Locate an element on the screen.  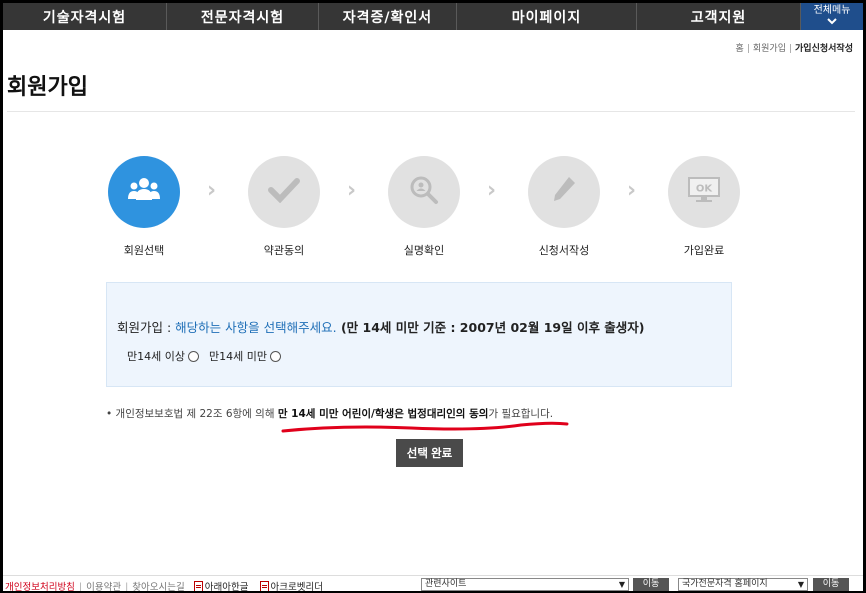
selection-prefix: 회원가입 : is located at coordinates (146, 327).